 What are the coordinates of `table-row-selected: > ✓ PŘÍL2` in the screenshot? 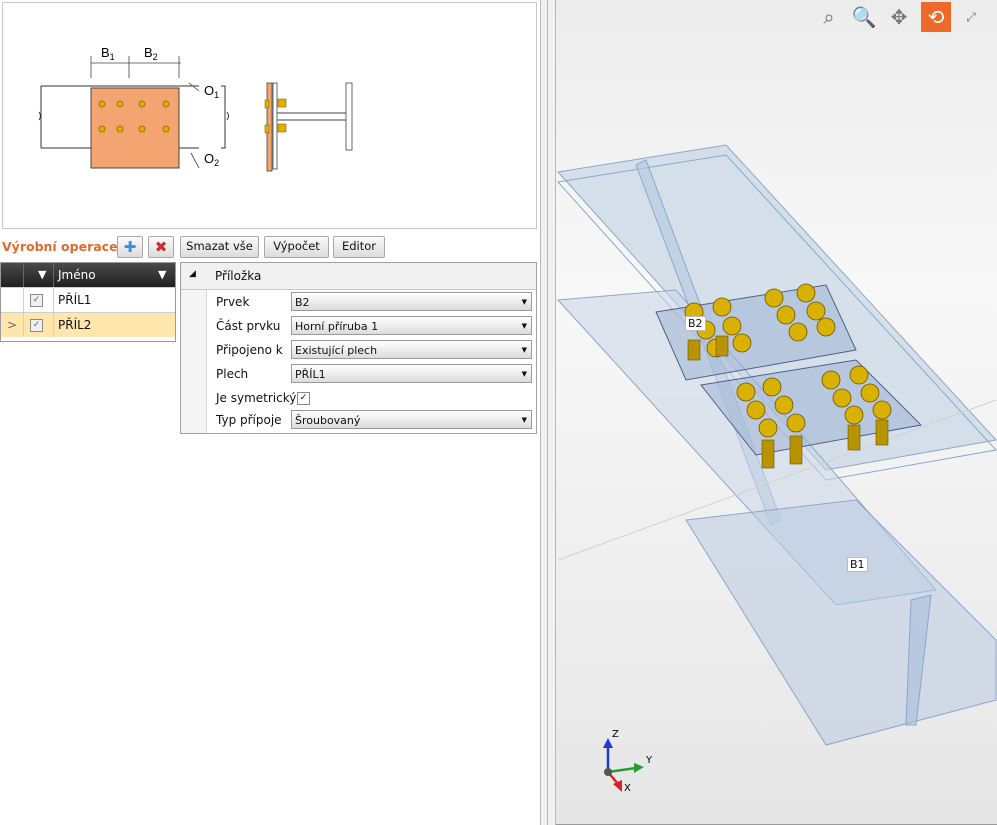 It's located at (88, 324).